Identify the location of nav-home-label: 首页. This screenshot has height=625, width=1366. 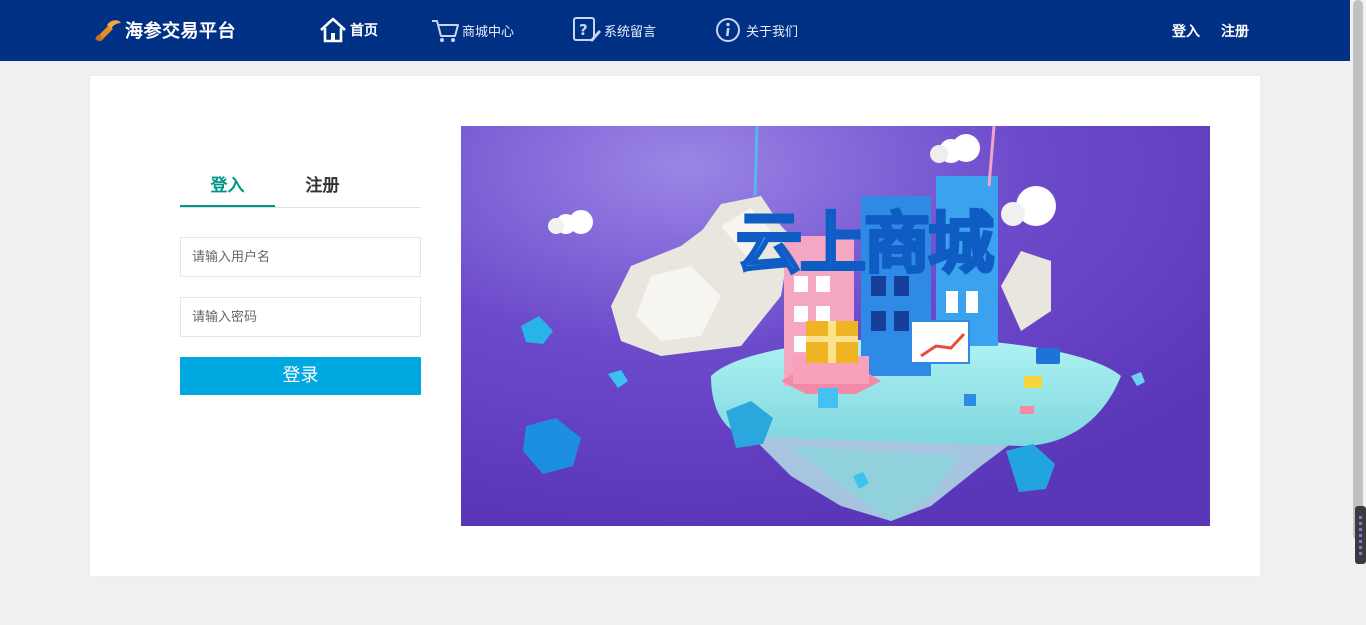
(364, 31).